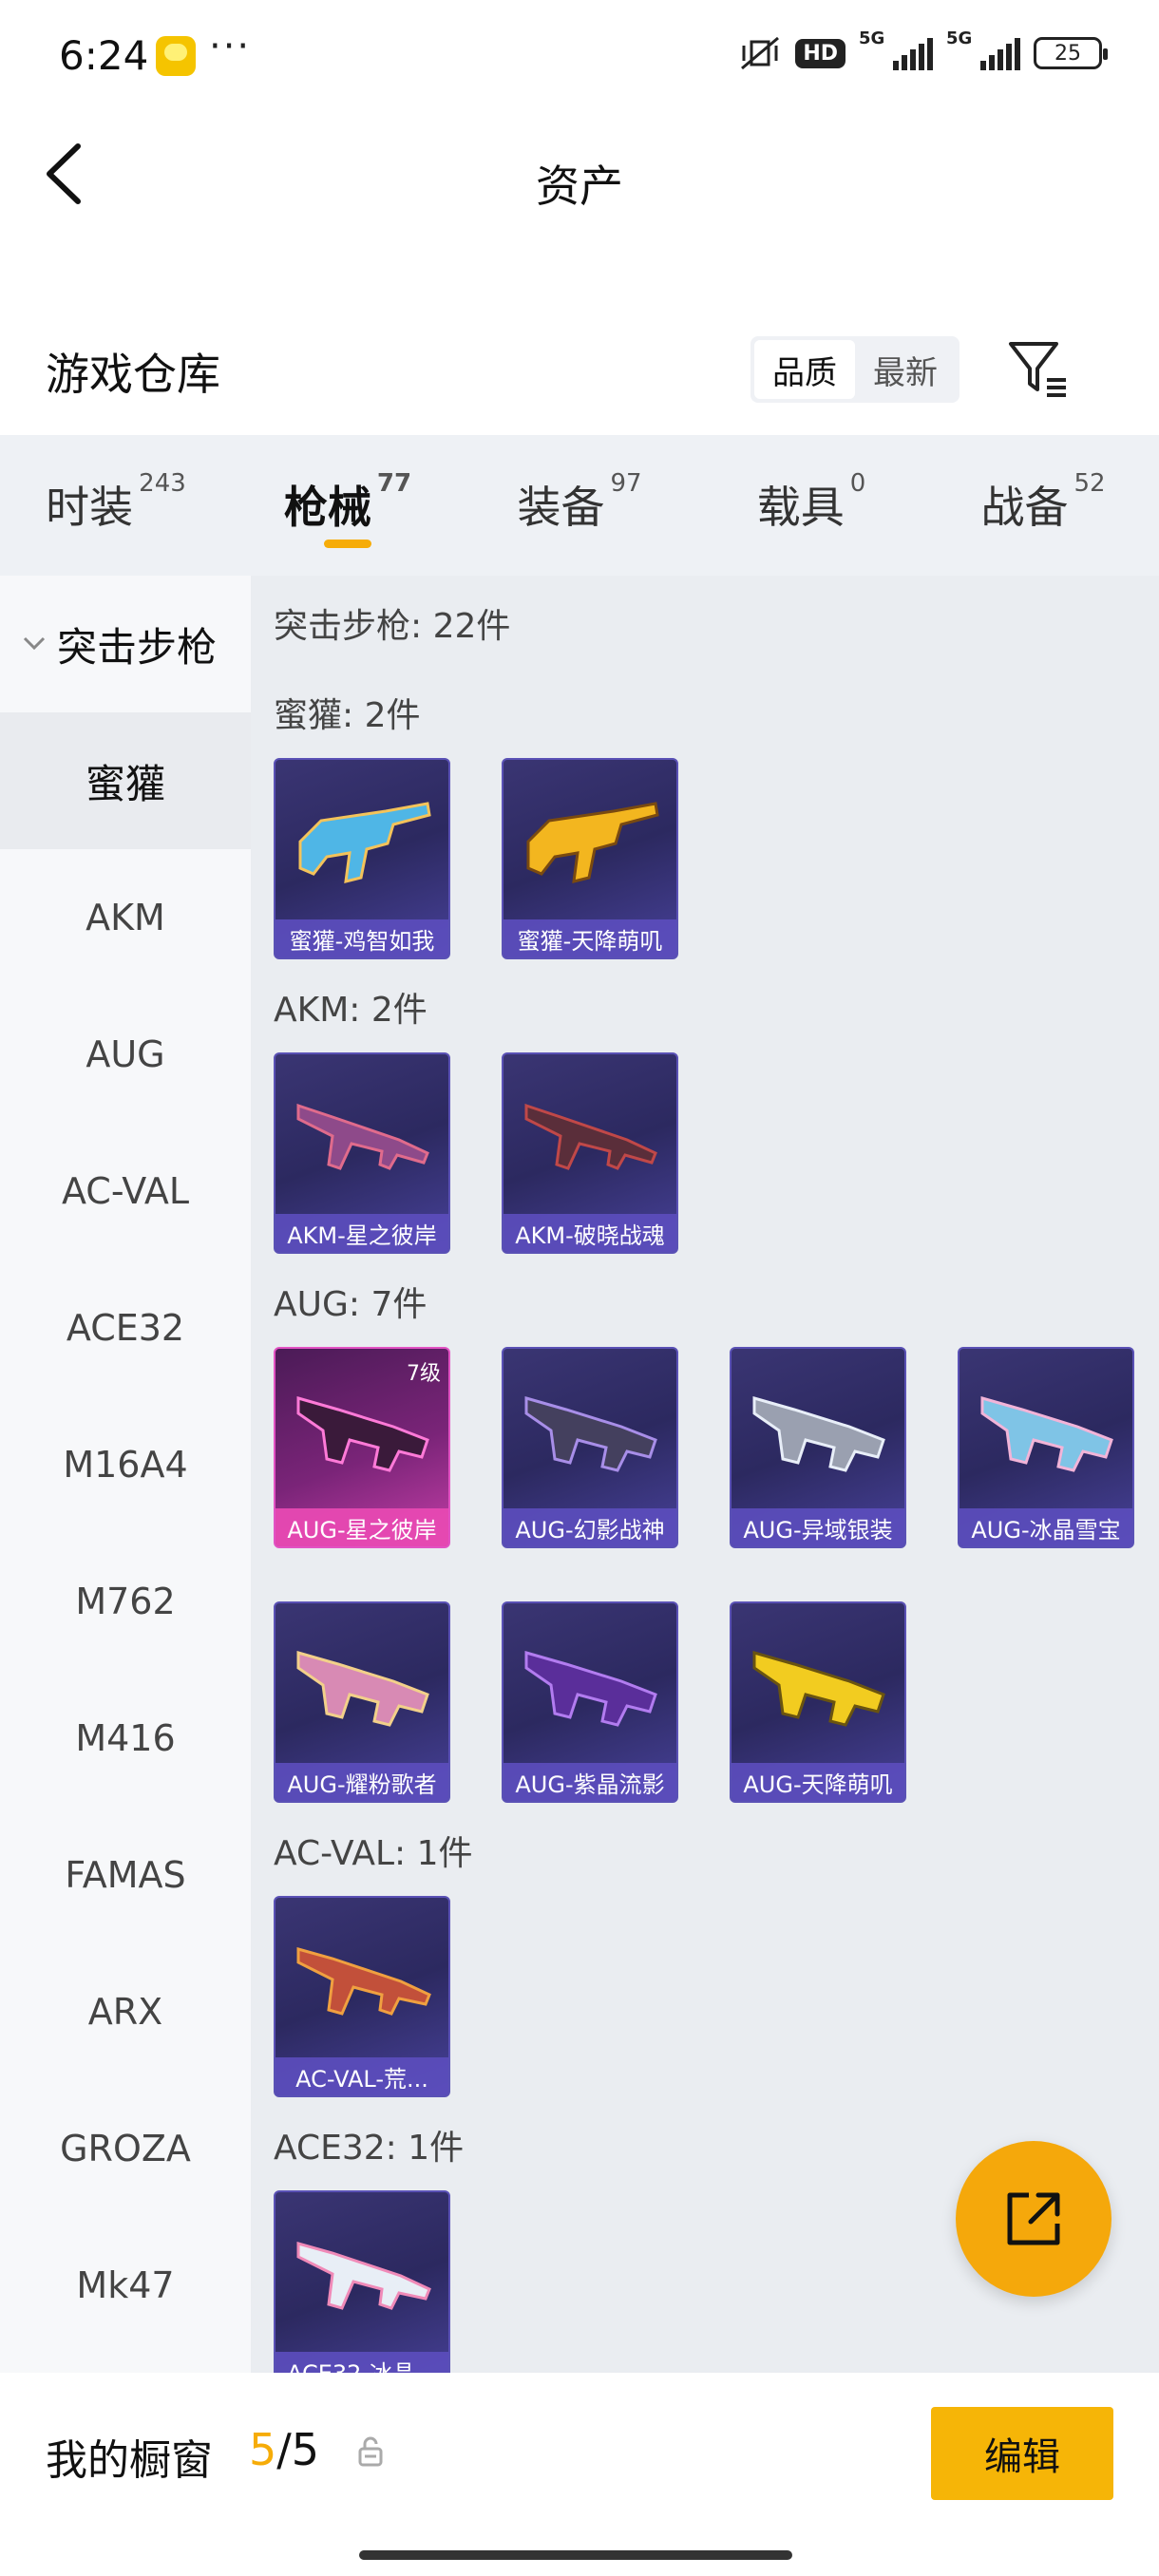 The height and width of the screenshot is (2576, 1159). What do you see at coordinates (575, 2555) in the screenshot?
I see `home-indicator` at bounding box center [575, 2555].